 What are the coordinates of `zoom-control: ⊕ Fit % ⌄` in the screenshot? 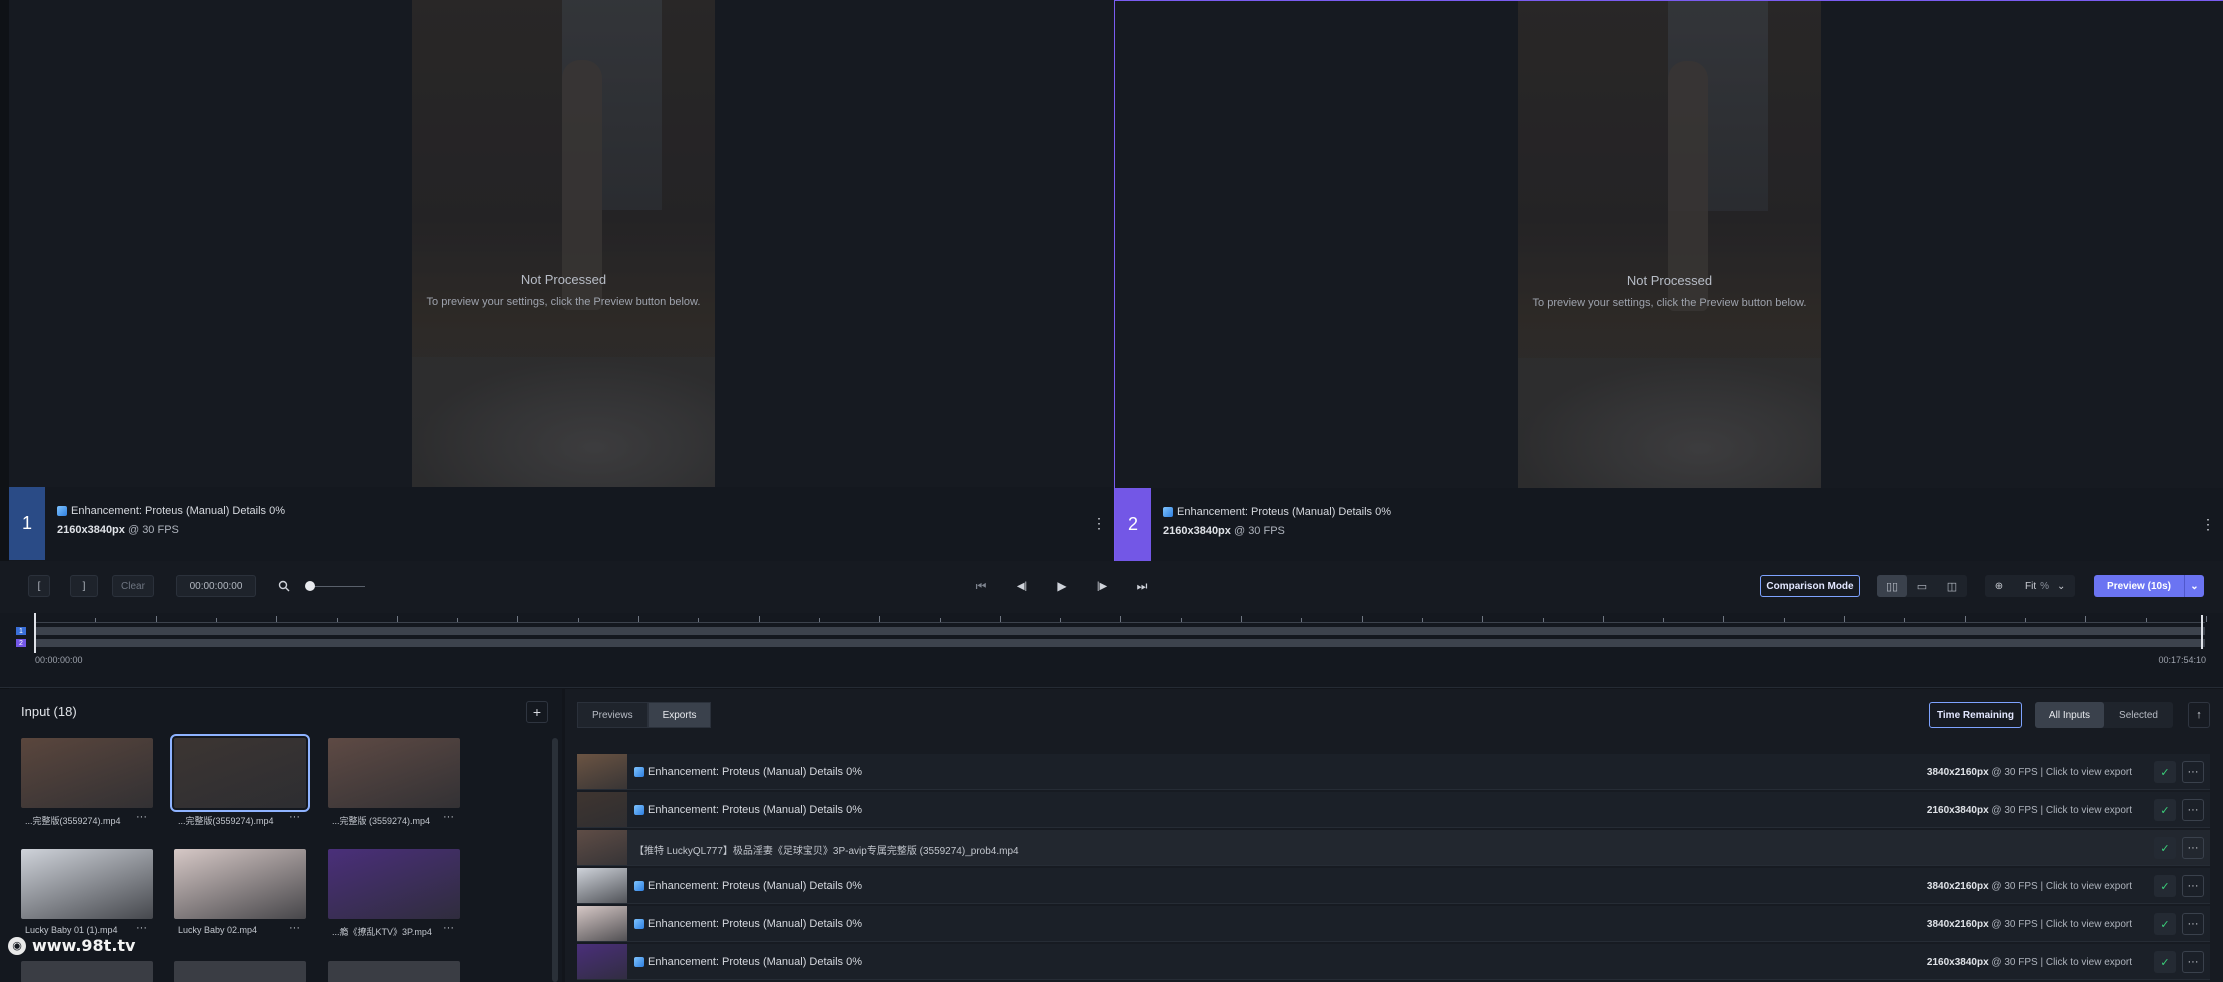 It's located at (2030, 586).